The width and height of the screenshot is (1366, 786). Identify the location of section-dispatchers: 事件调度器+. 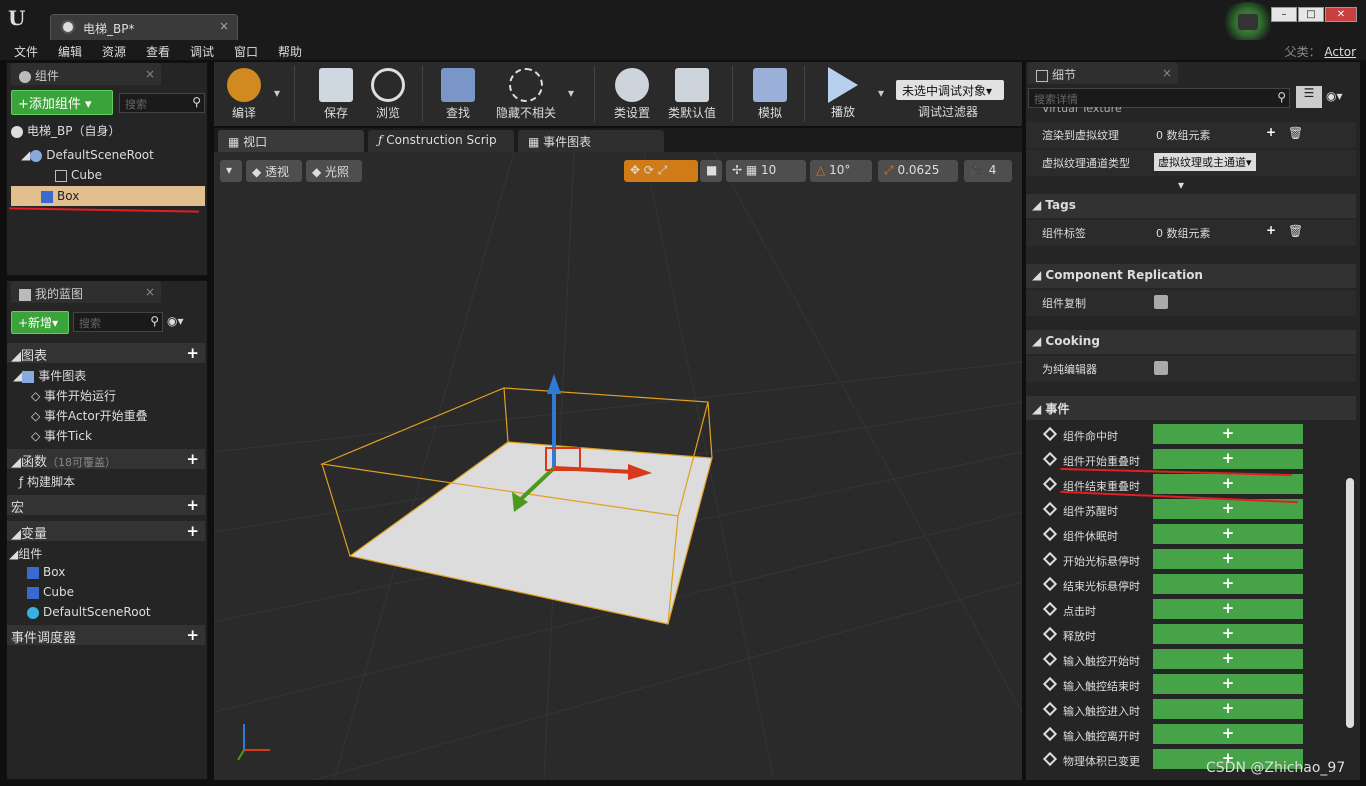
(106, 635).